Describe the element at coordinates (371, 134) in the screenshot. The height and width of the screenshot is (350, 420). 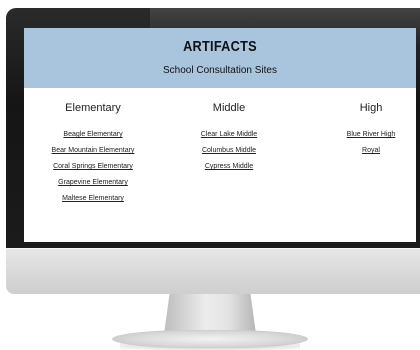
I see `link-blue-river-high: Blue River High` at that location.